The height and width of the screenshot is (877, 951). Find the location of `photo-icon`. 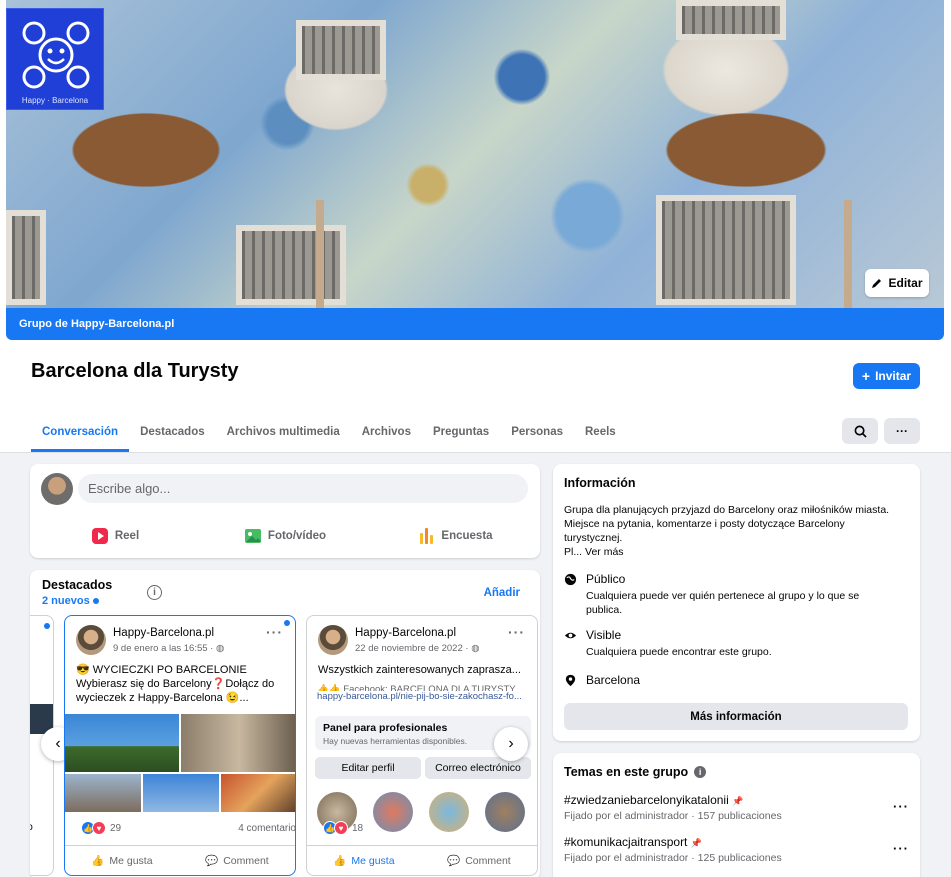

photo-icon is located at coordinates (252, 536).